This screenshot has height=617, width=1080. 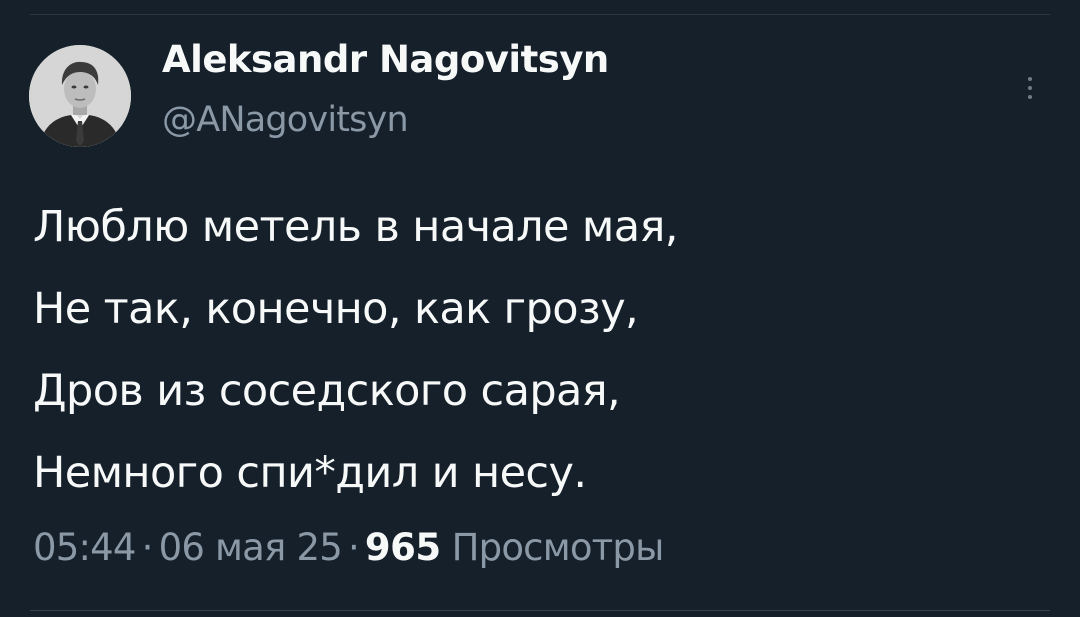 I want to click on author-display-name: Aleksandr Nagovitsyn, so click(x=385, y=59).